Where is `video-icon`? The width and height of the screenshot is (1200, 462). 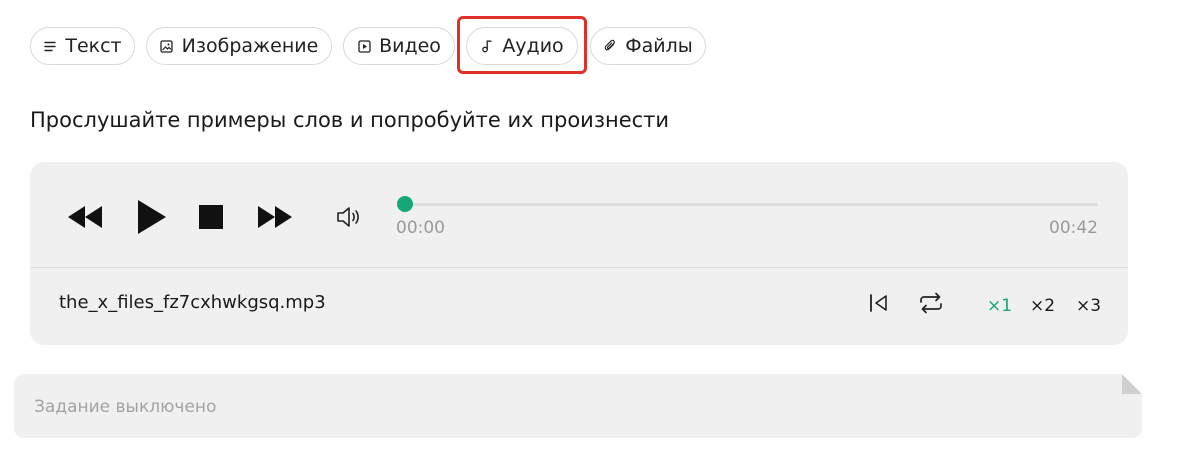 video-icon is located at coordinates (364, 46).